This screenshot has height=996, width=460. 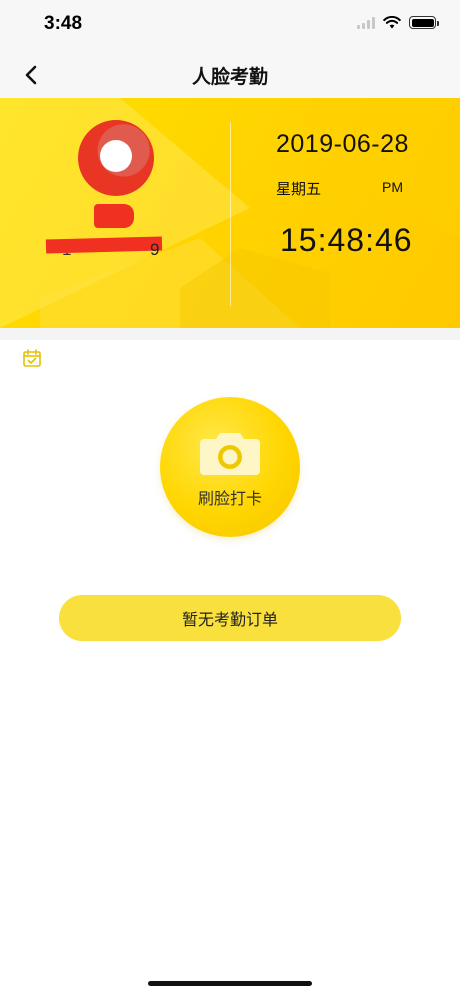 What do you see at coordinates (392, 187) in the screenshot?
I see `am-pm-indicator: PM` at bounding box center [392, 187].